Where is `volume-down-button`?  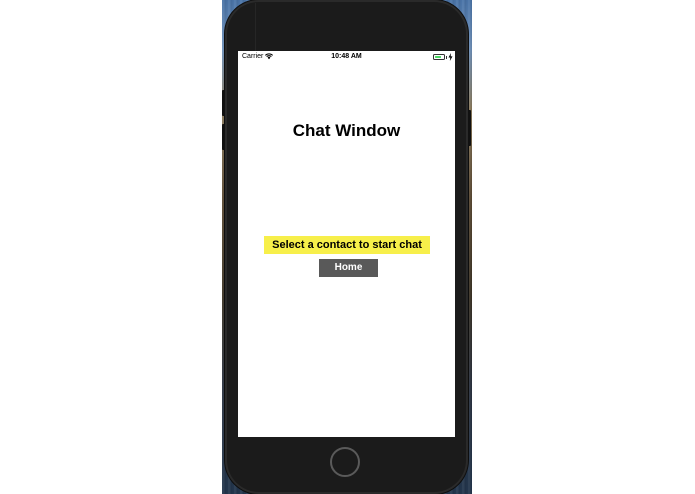
volume-down-button is located at coordinates (223, 137).